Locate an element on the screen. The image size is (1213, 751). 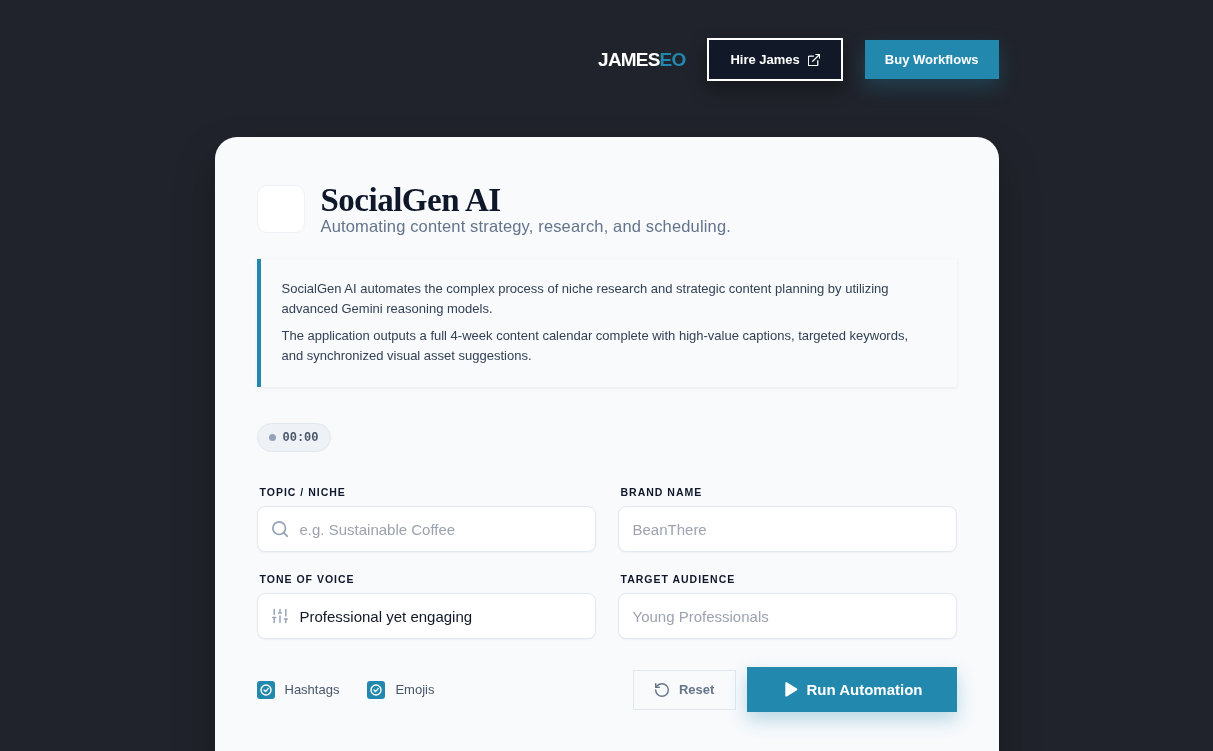
play-icon is located at coordinates (791, 689).